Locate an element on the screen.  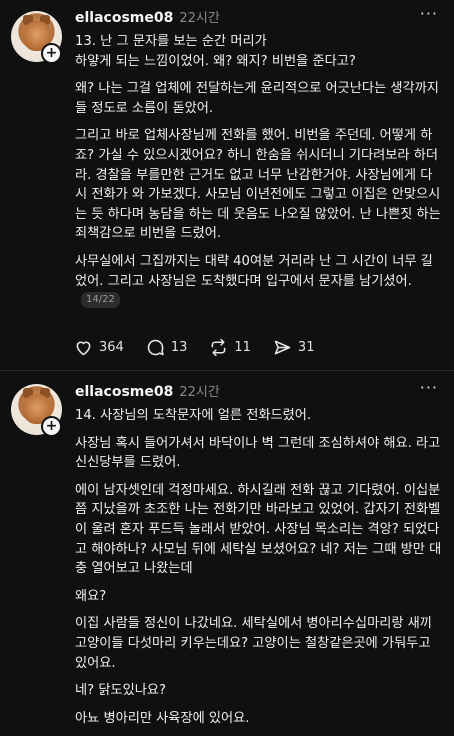
repost-button: 11 is located at coordinates (229, 347).